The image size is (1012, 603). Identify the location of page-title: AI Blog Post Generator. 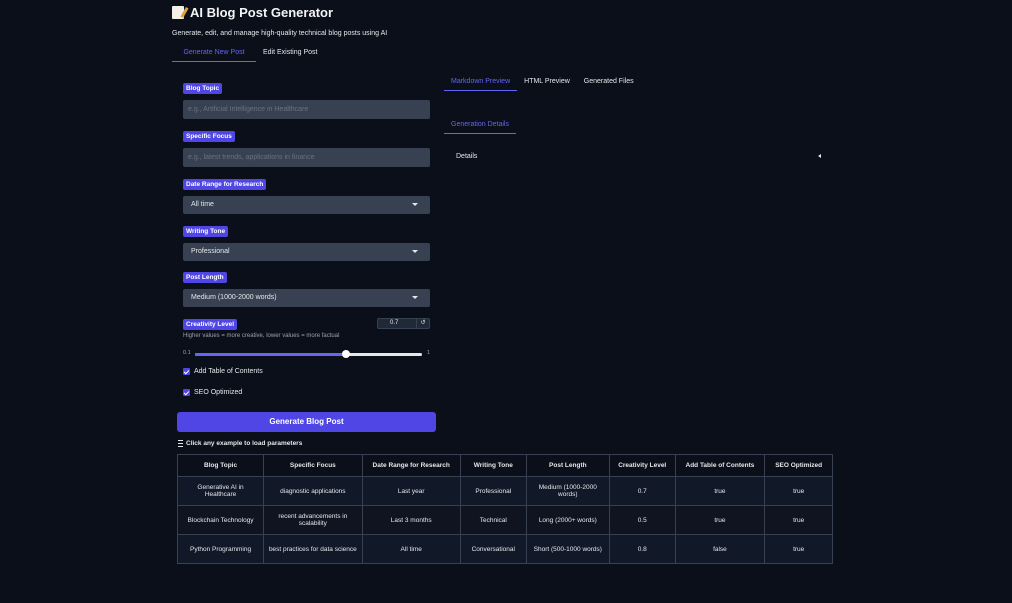
(252, 12).